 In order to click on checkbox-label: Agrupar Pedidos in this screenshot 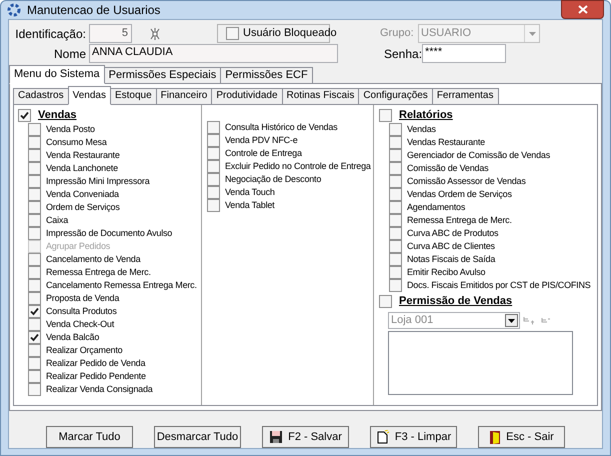, I will do `click(78, 246)`.